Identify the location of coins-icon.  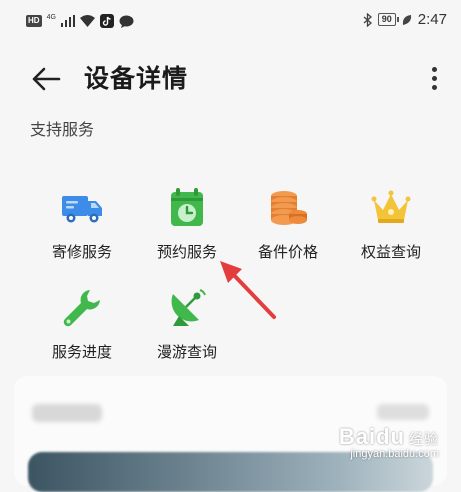
(289, 208).